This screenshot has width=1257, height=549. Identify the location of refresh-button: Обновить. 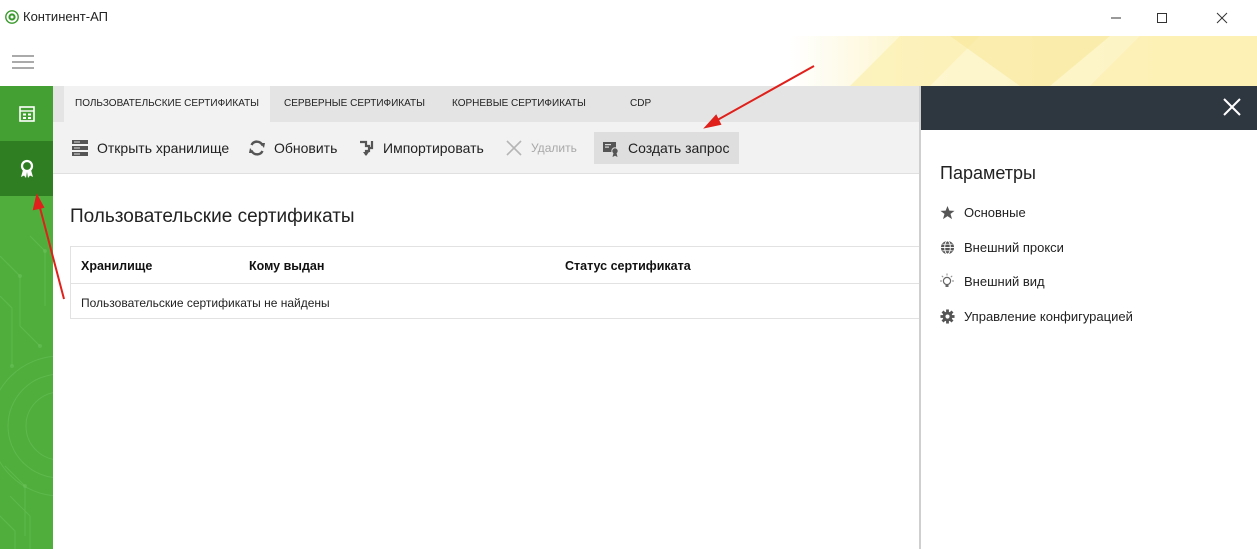
(291, 148).